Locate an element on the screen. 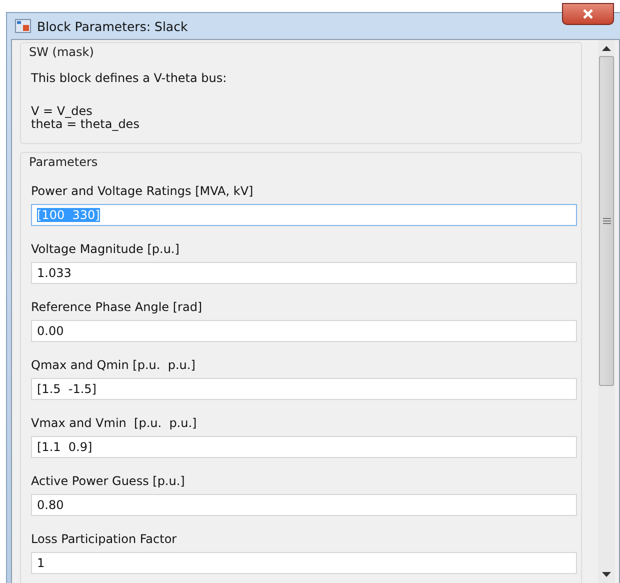 This screenshot has width=620, height=583. close-button is located at coordinates (588, 14).